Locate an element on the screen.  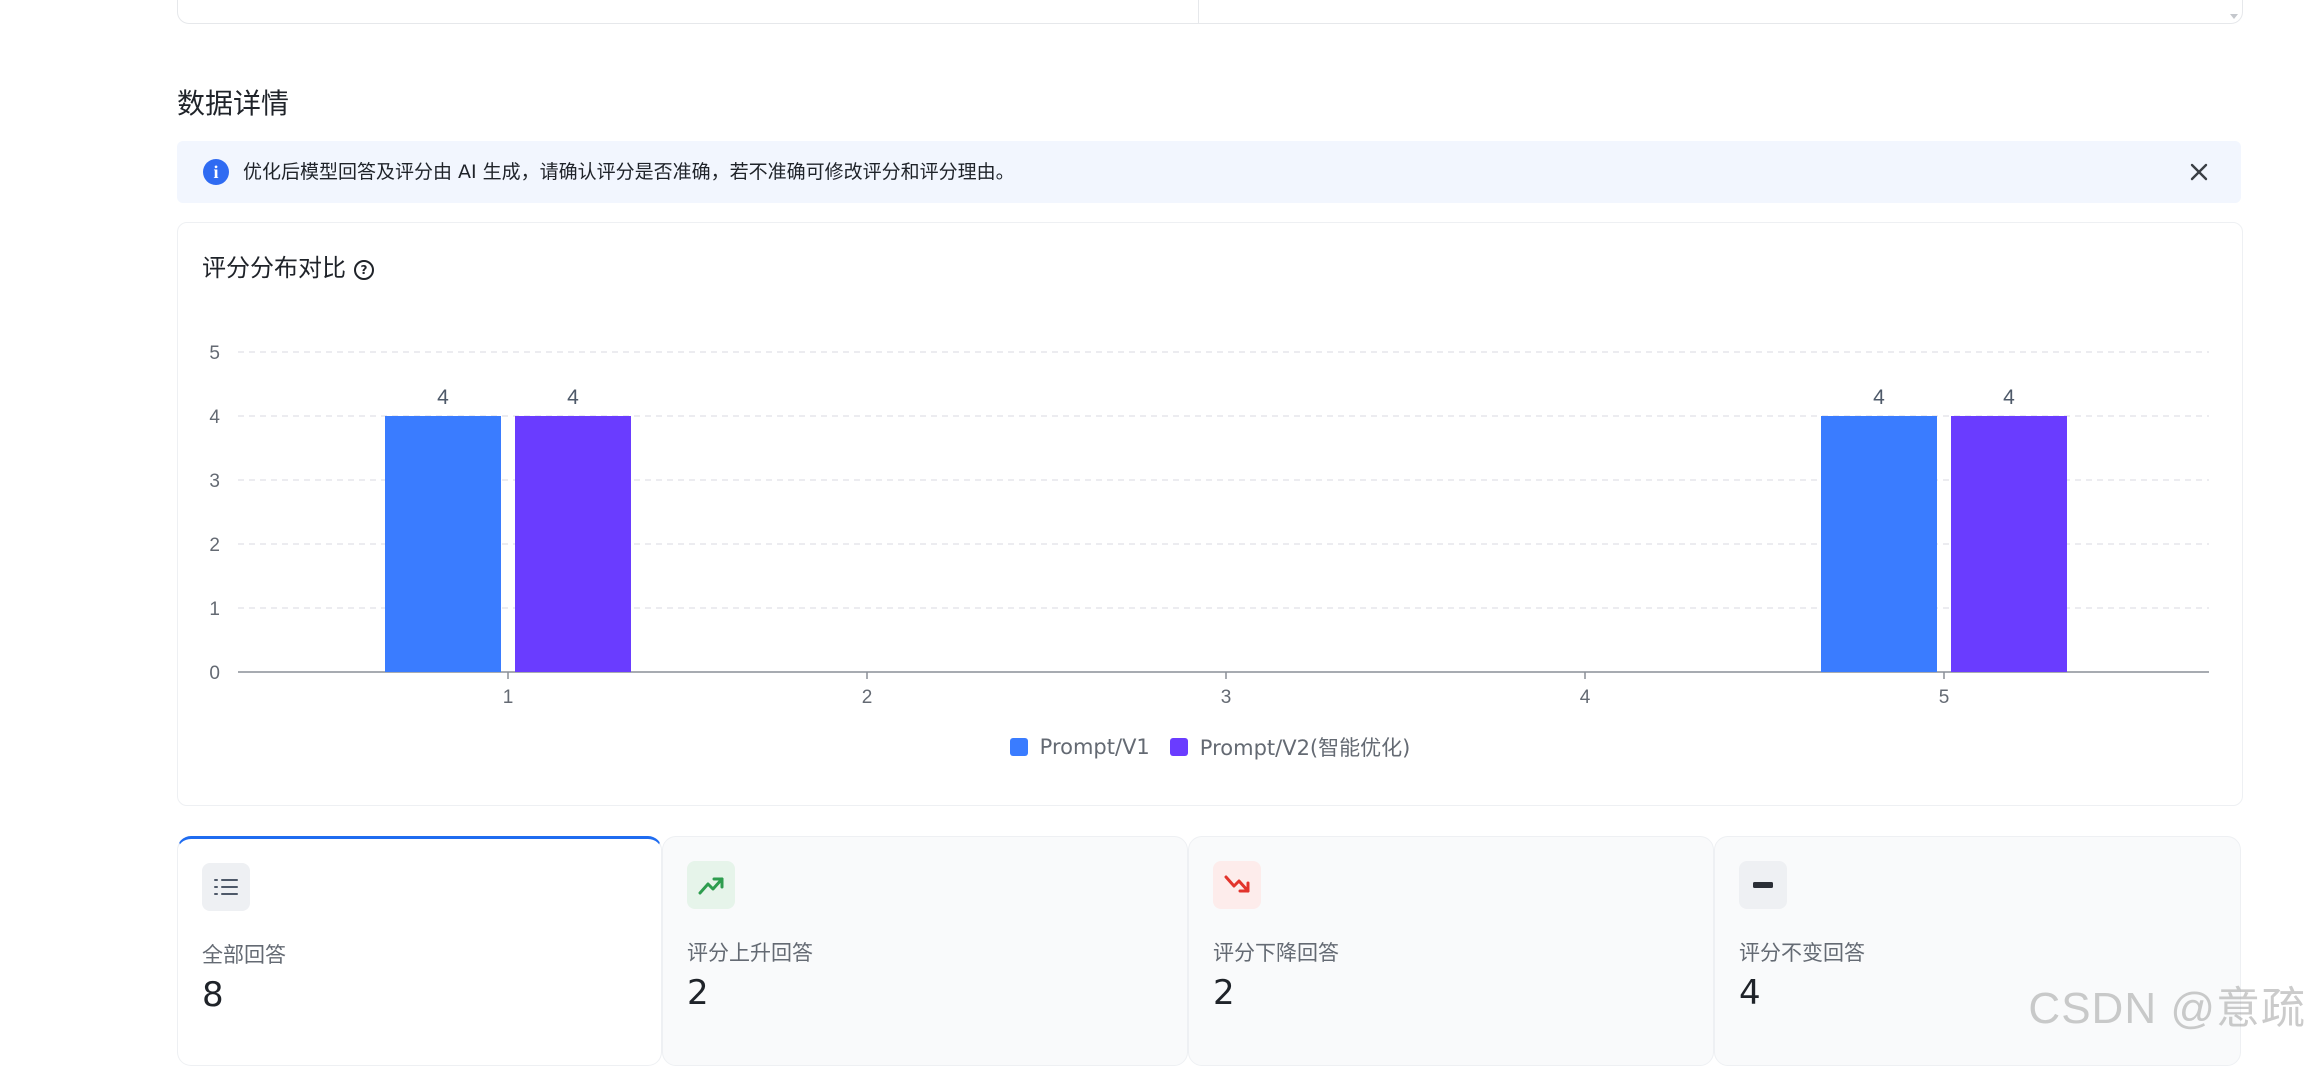
stat-label: 评分上升回答 is located at coordinates (750, 953).